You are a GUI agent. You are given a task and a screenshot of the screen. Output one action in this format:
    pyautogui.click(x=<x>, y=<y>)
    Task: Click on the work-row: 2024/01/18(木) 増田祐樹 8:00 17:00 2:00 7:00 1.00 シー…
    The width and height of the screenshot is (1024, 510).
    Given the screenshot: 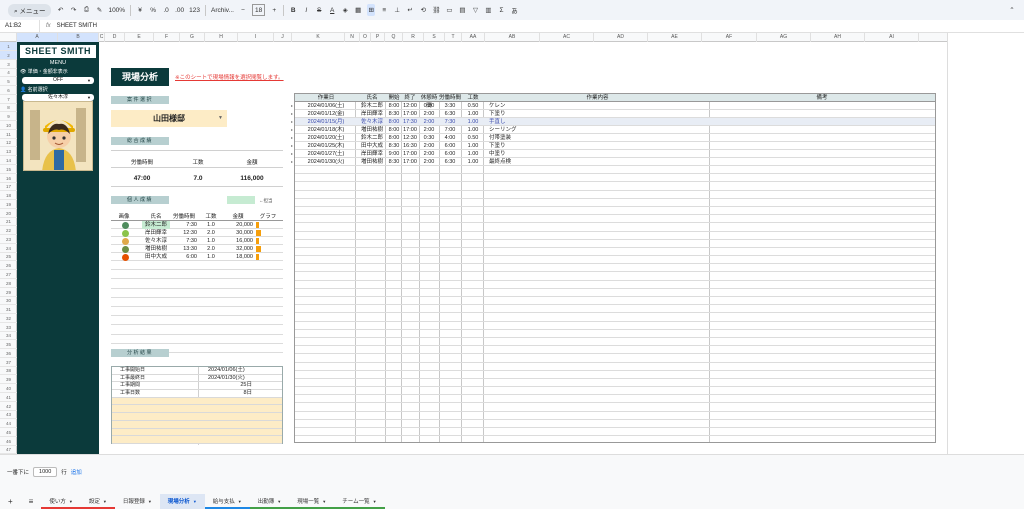 What is the action you would take?
    pyautogui.click(x=615, y=130)
    